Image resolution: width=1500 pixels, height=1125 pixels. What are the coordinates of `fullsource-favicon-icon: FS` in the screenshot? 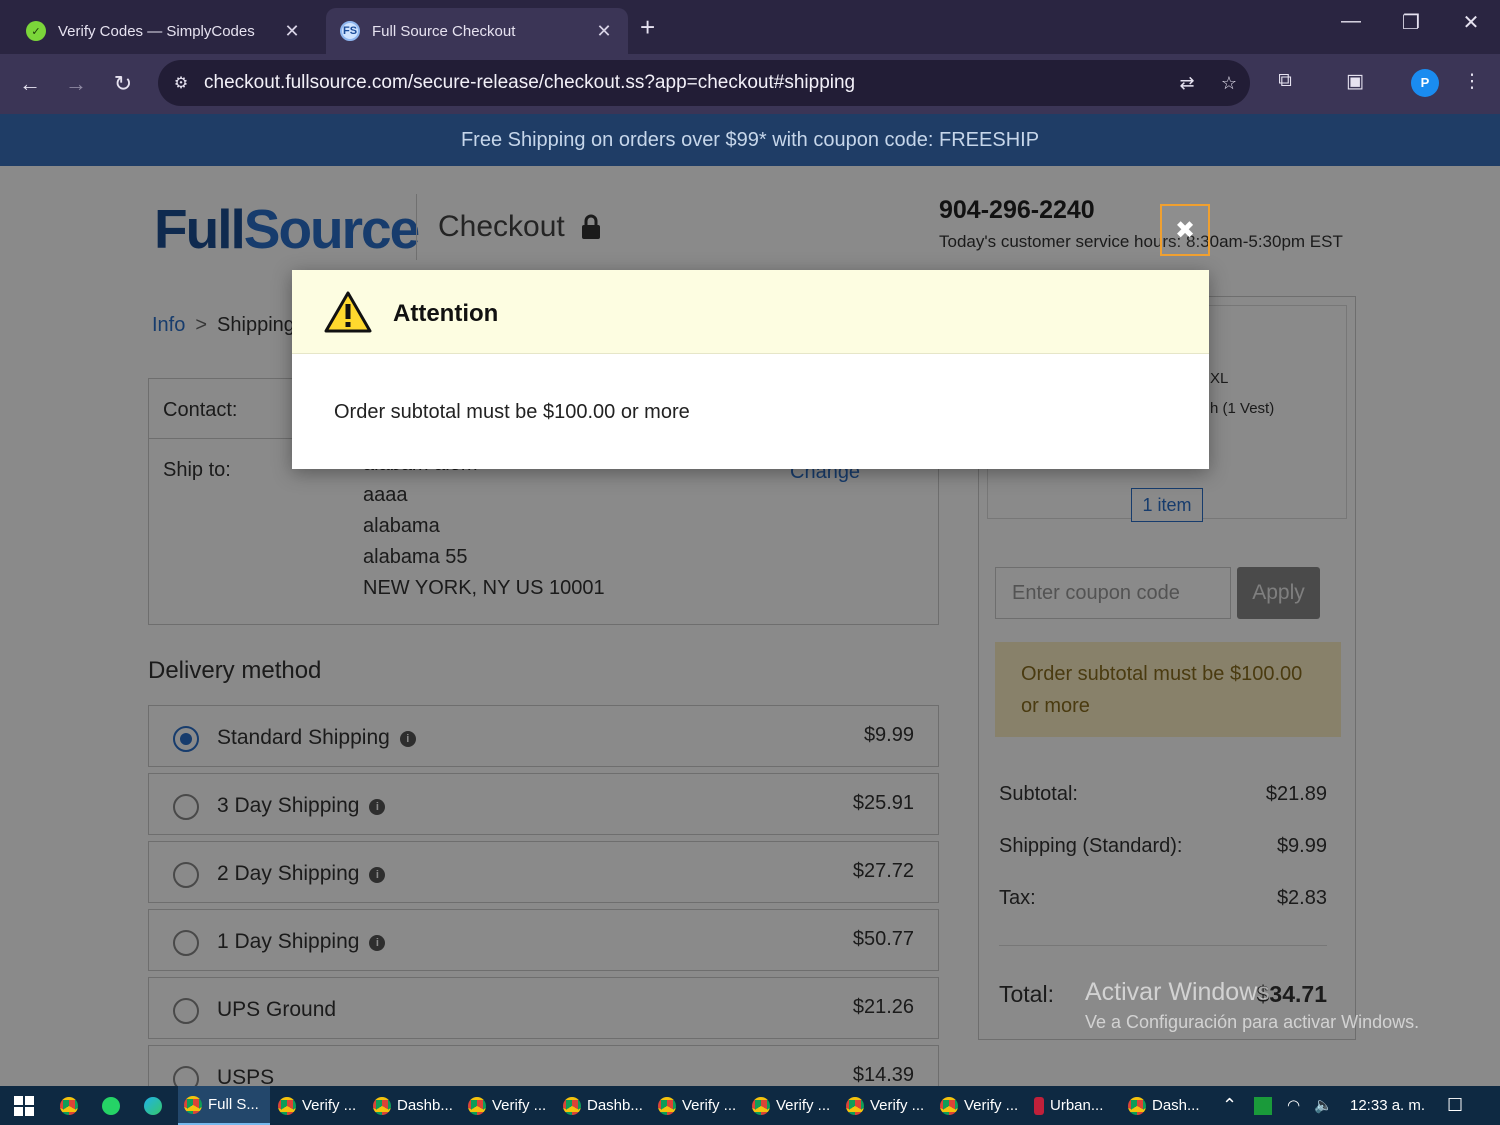 It's located at (350, 31).